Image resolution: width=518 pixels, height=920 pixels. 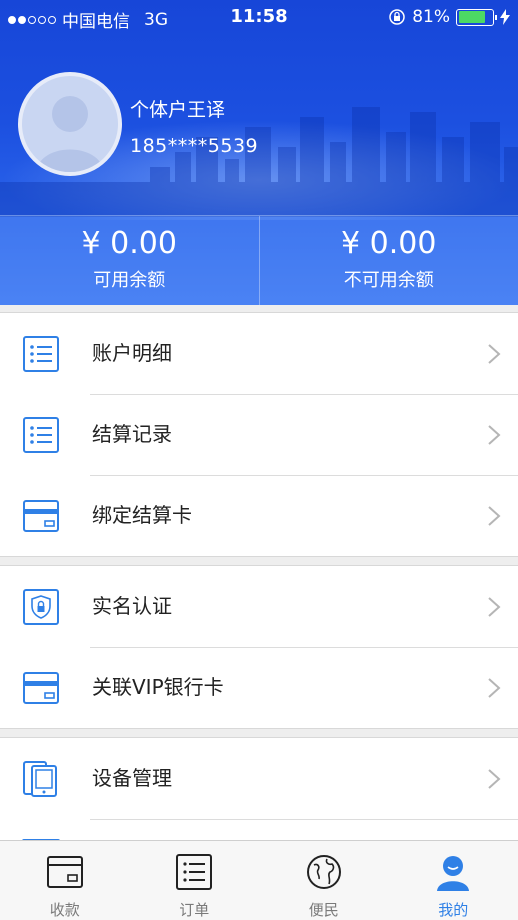 I want to click on tab-label: 收款, so click(x=64, y=910).